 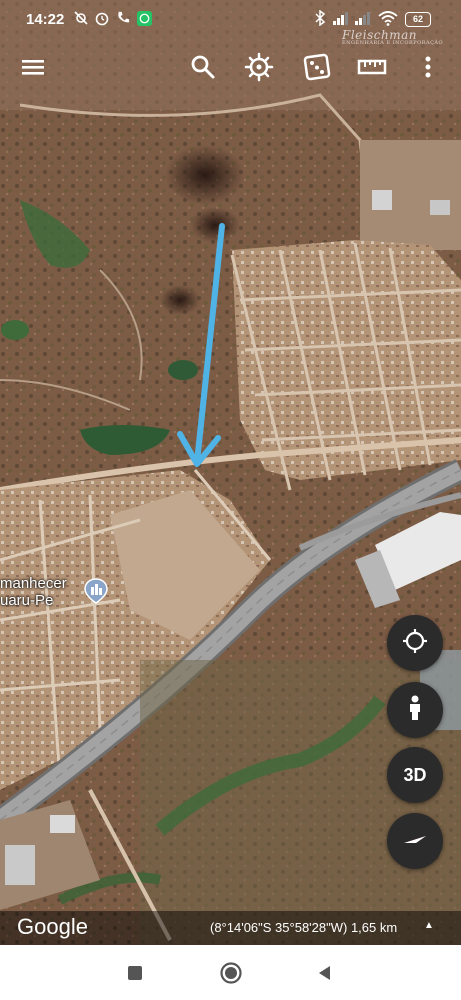 I want to click on compass-icon, so click(x=415, y=841).